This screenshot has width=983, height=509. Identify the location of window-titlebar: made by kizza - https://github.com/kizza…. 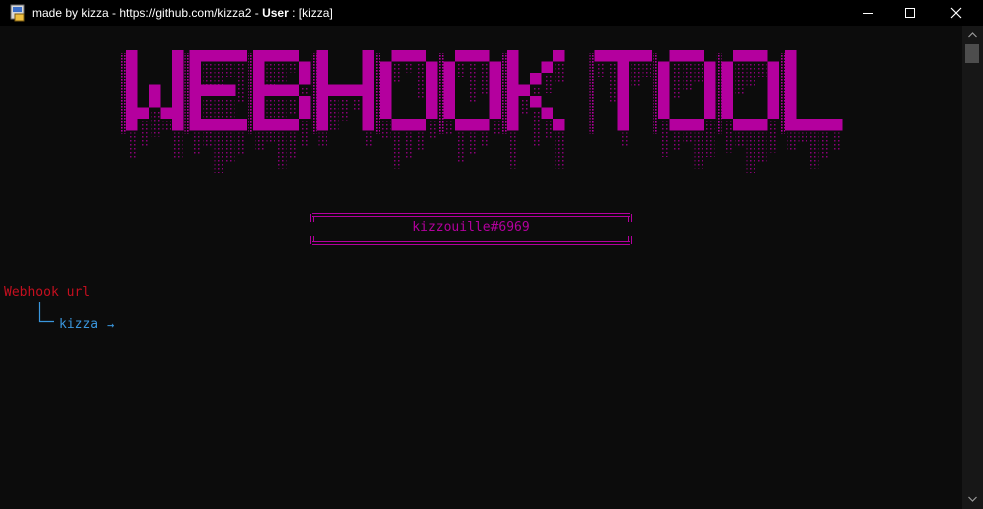
(491, 13).